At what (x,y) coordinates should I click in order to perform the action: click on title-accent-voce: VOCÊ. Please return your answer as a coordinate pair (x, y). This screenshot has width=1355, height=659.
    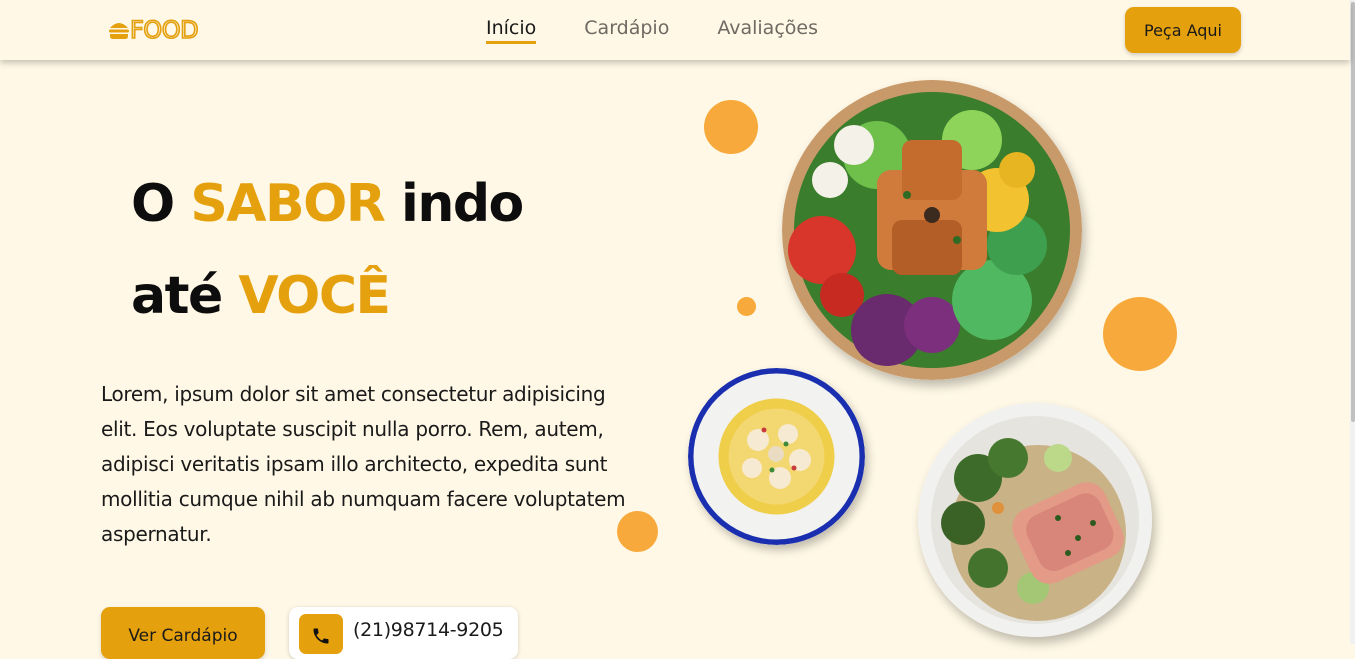
    Looking at the image, I should click on (314, 296).